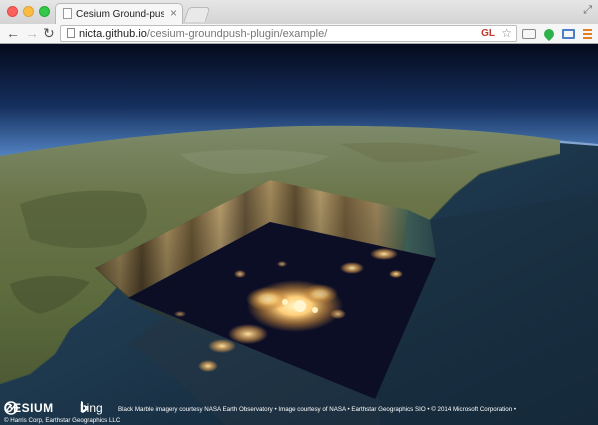 The image size is (598, 425). I want to click on new-tab-button, so click(197, 14).